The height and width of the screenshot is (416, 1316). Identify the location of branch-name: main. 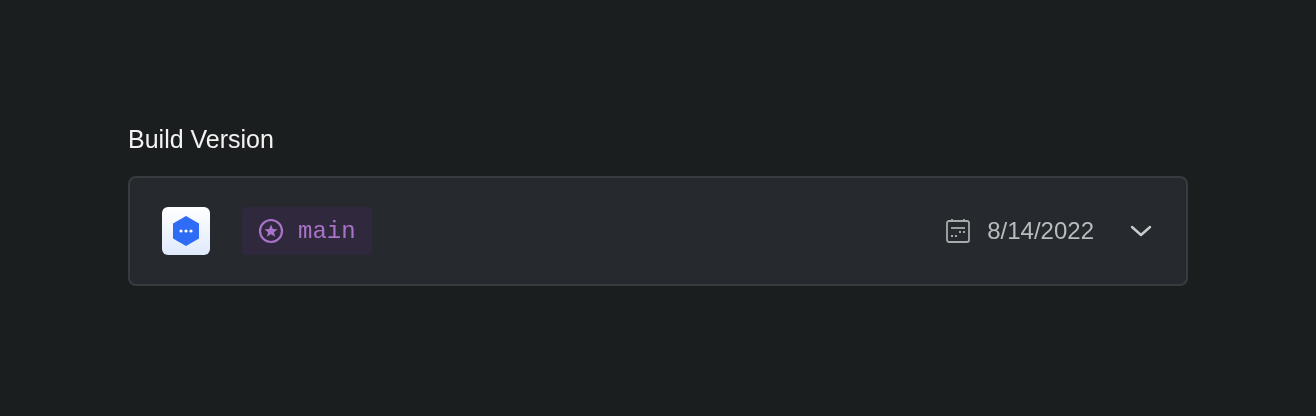
(327, 231).